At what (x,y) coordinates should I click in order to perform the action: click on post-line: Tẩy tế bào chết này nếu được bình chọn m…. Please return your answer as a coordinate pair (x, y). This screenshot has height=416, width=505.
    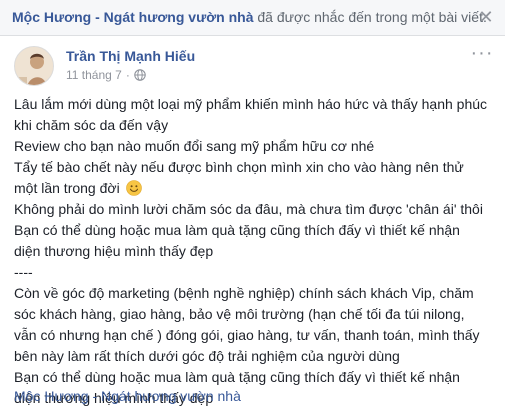
    Looking at the image, I should click on (239, 167).